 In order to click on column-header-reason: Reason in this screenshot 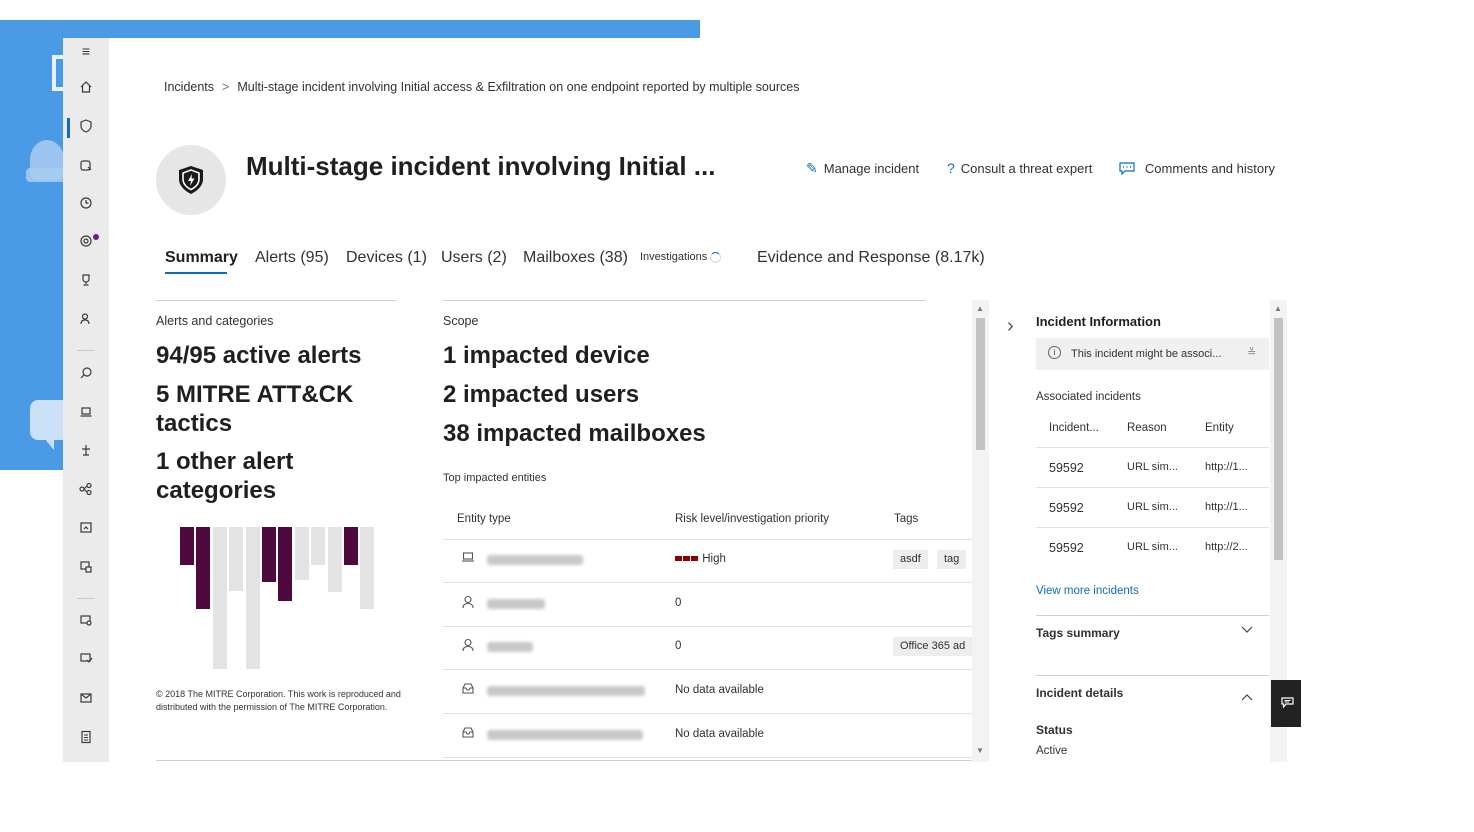, I will do `click(1147, 428)`.